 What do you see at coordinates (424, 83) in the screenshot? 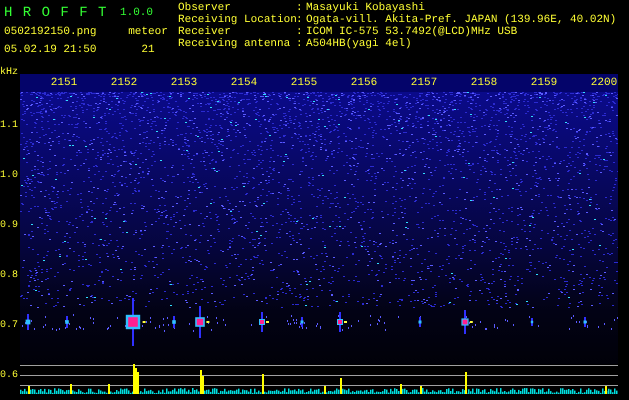
I see `axis-label: 2157` at bounding box center [424, 83].